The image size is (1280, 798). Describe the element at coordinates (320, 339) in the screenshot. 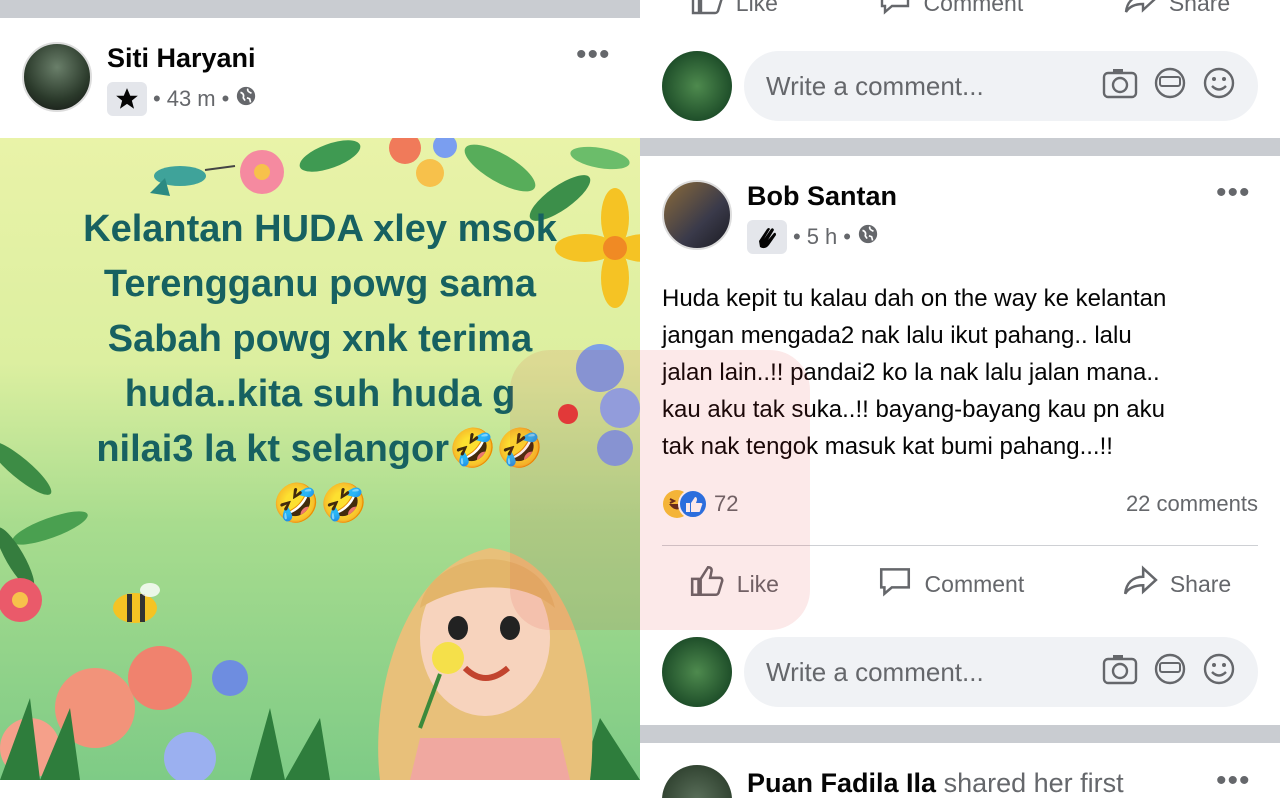

I see `image-caption-line-3: Sabah powg xnk terima` at that location.